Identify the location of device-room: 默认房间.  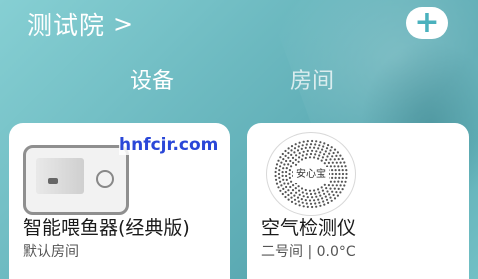
(51, 252).